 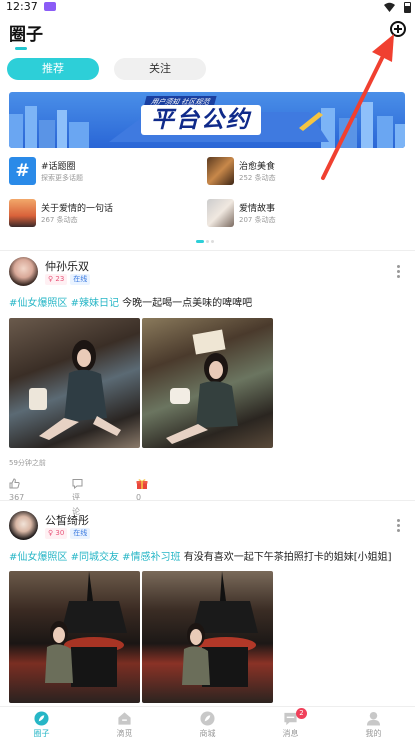 What do you see at coordinates (160, 69) in the screenshot?
I see `tab-following: 关注` at bounding box center [160, 69].